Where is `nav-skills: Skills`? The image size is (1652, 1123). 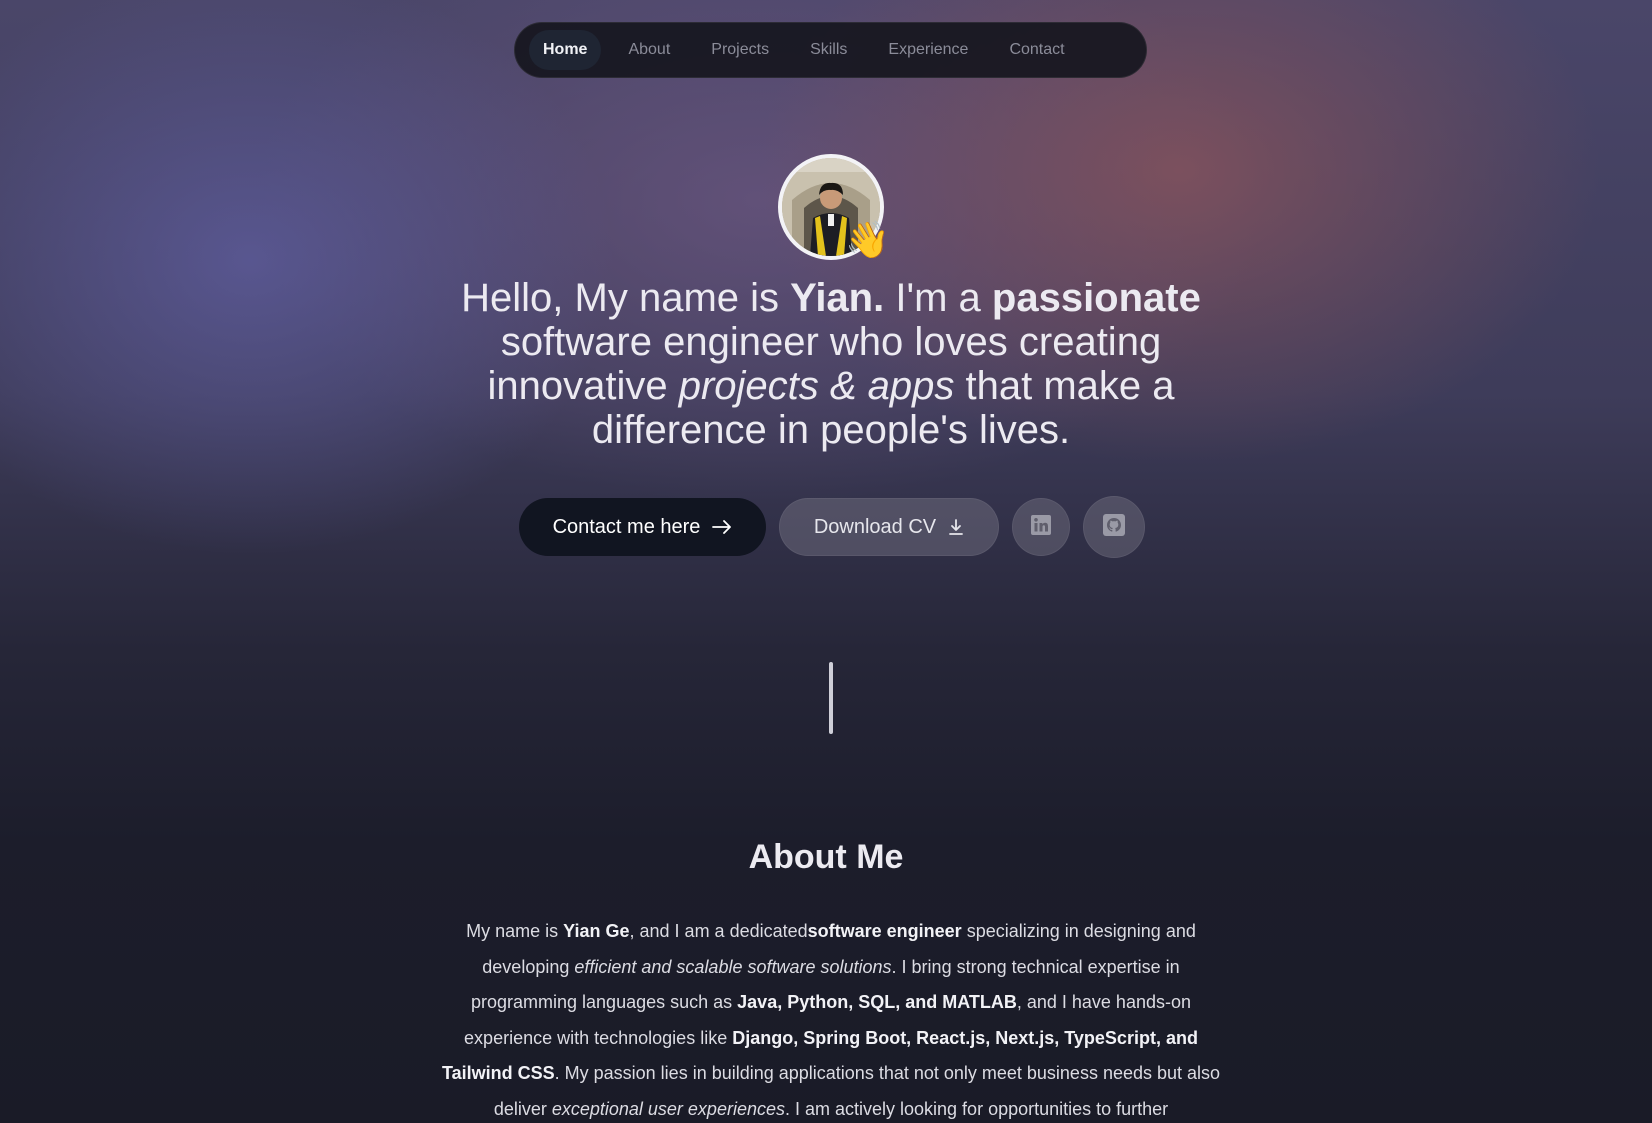
nav-skills: Skills is located at coordinates (828, 50).